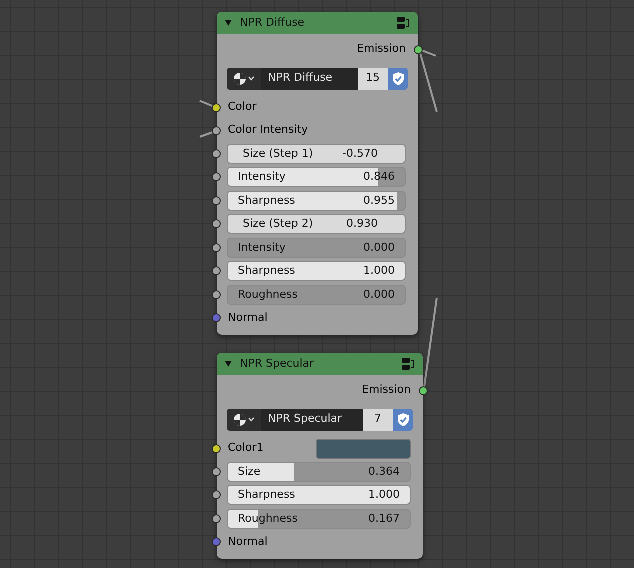  What do you see at coordinates (246, 448) in the screenshot?
I see `socket-label: Color1` at bounding box center [246, 448].